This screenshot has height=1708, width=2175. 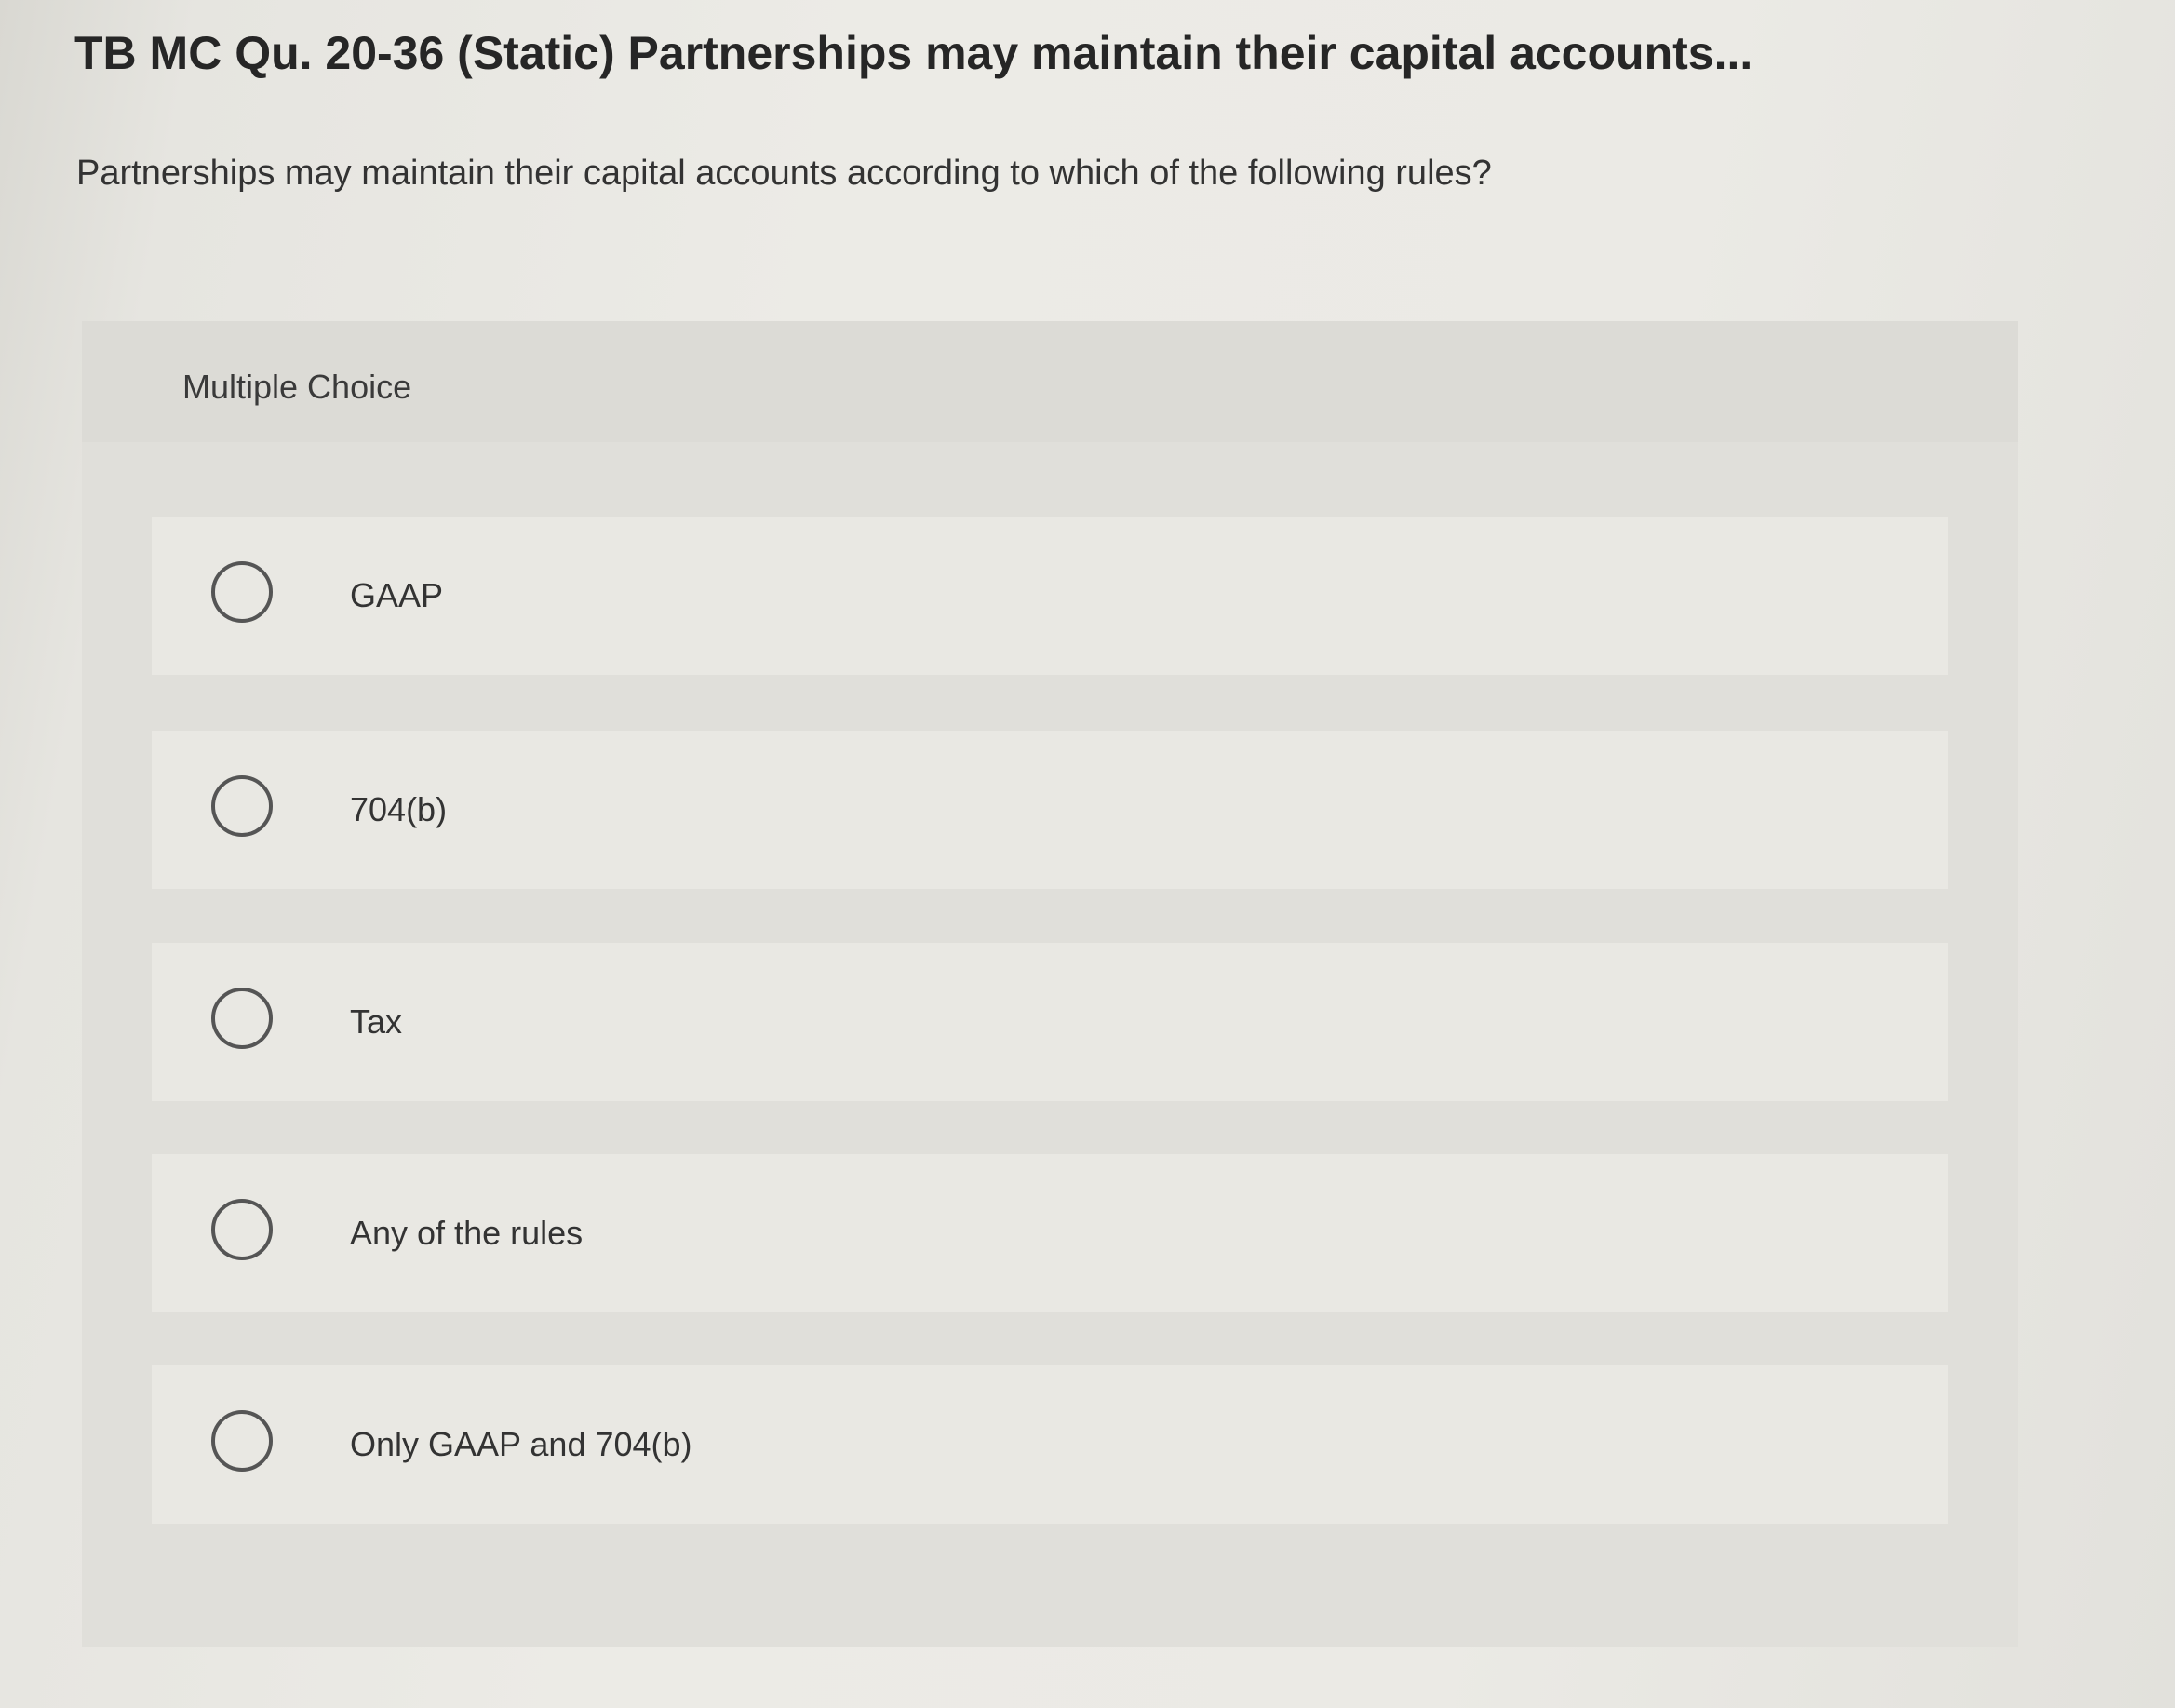 What do you see at coordinates (377, 1021) in the screenshot?
I see `option-label: Tax` at bounding box center [377, 1021].